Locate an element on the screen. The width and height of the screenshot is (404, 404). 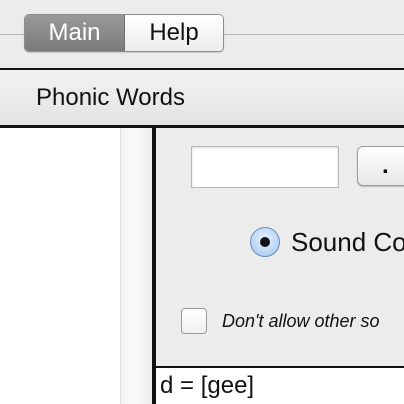
output-line: d = [gee] is located at coordinates (207, 385).